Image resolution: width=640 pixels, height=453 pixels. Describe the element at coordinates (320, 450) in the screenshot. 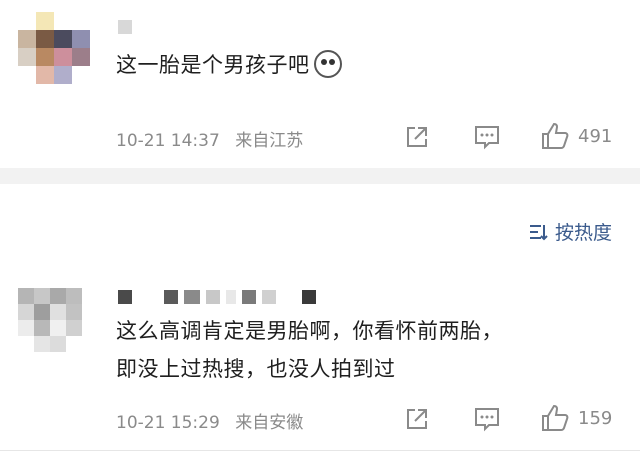

I see `bottom-divider` at that location.